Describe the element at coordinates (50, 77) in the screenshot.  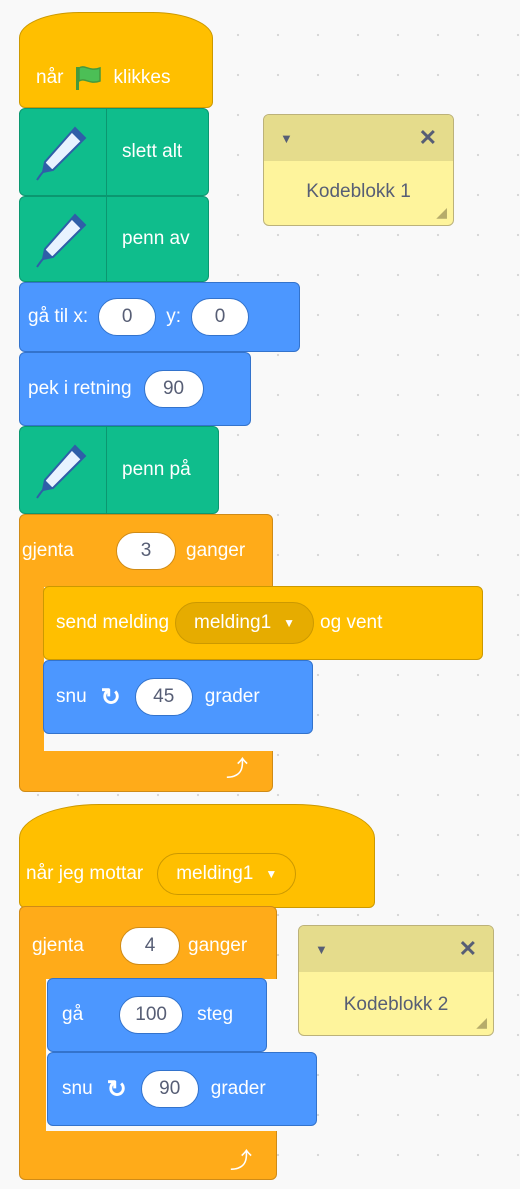
I see `hat-label-pre: når` at that location.